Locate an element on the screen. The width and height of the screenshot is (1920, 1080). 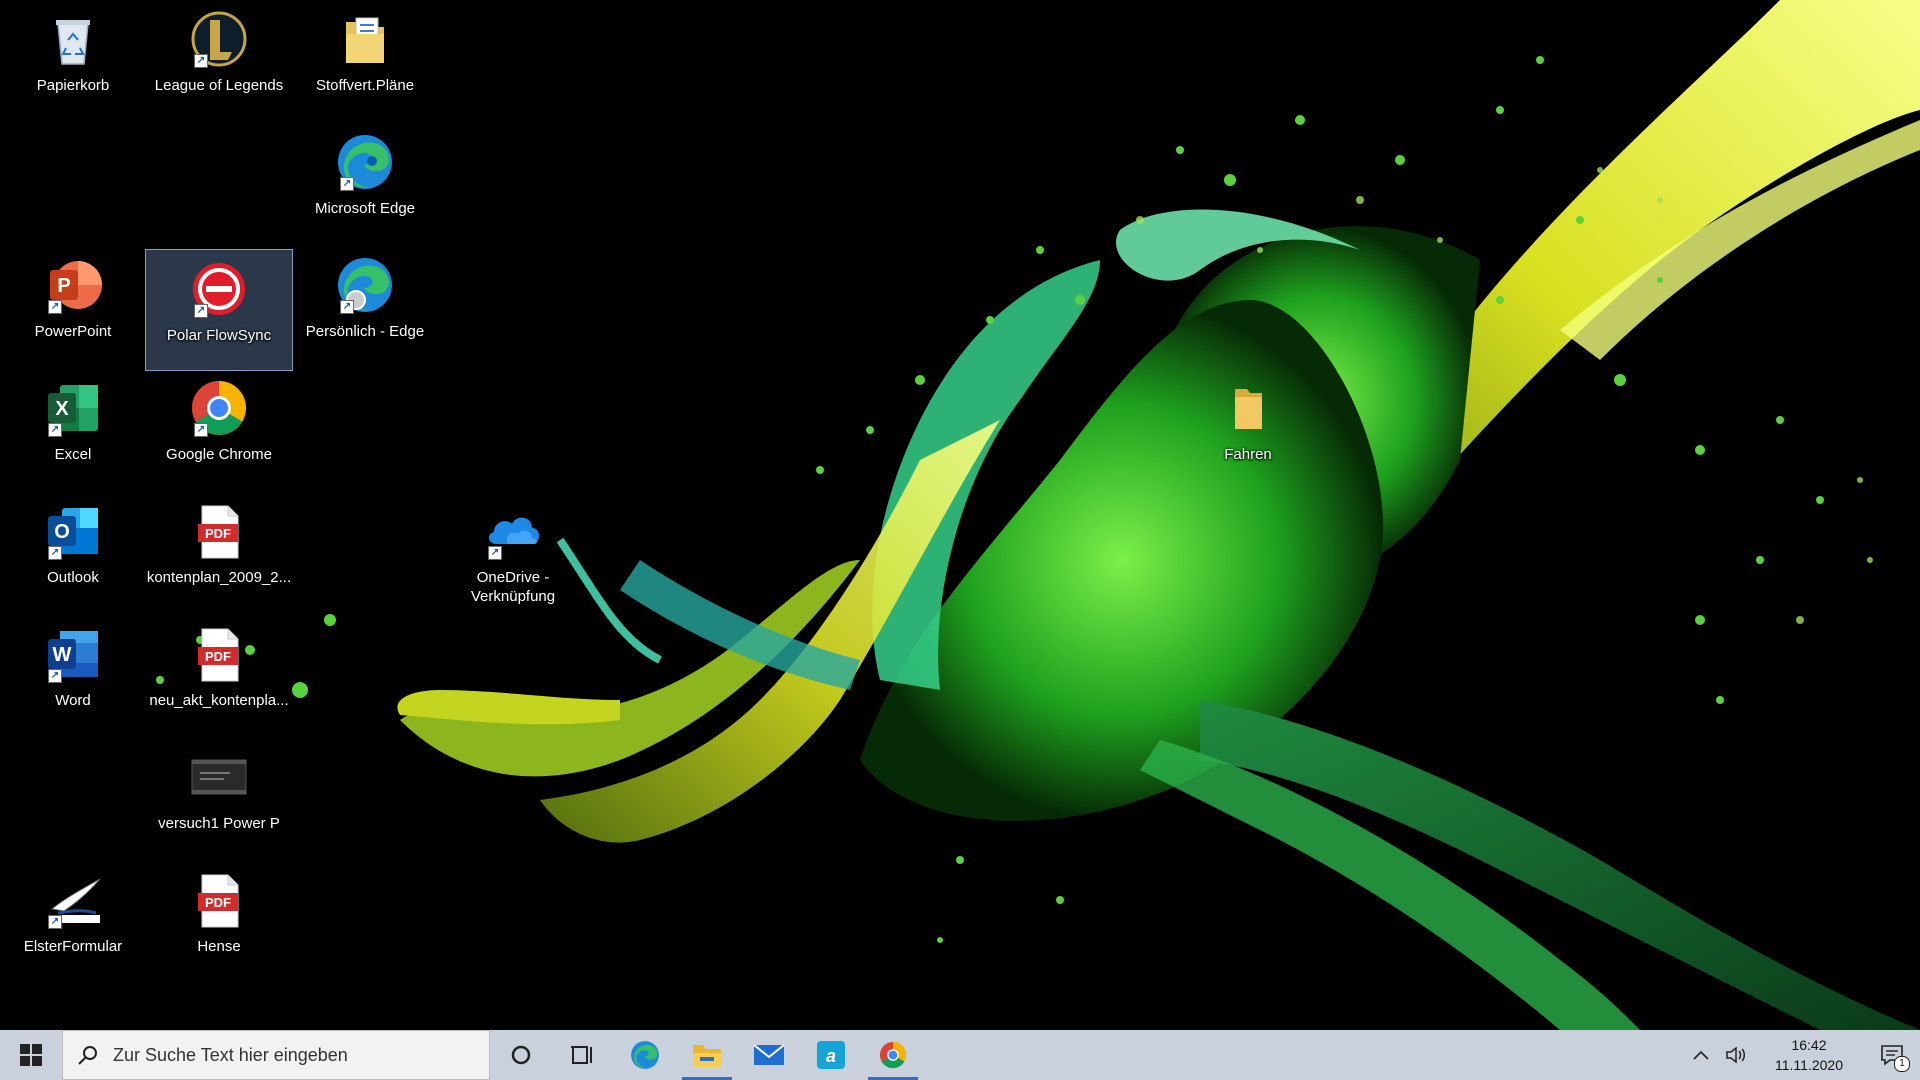
desktop-icon-league-of-legends: ↗ League of Legends is located at coordinates (219, 60).